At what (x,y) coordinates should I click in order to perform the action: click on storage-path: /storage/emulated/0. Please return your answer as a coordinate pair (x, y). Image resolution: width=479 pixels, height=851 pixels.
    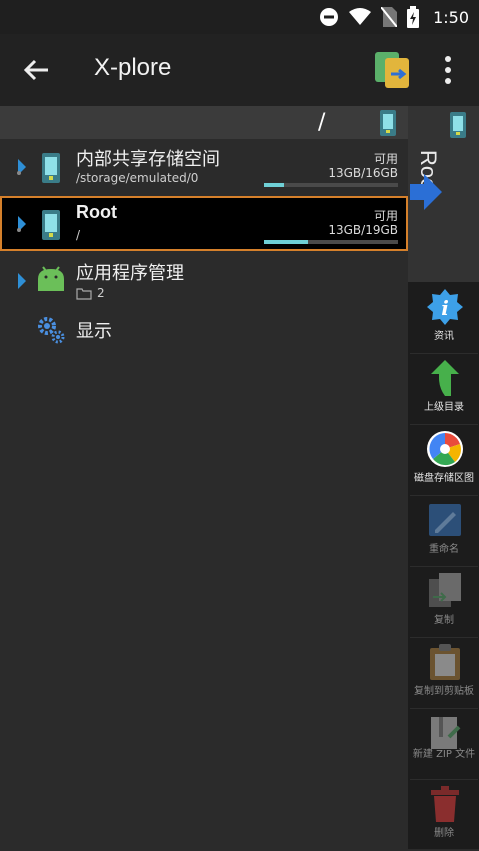
    Looking at the image, I should click on (137, 178).